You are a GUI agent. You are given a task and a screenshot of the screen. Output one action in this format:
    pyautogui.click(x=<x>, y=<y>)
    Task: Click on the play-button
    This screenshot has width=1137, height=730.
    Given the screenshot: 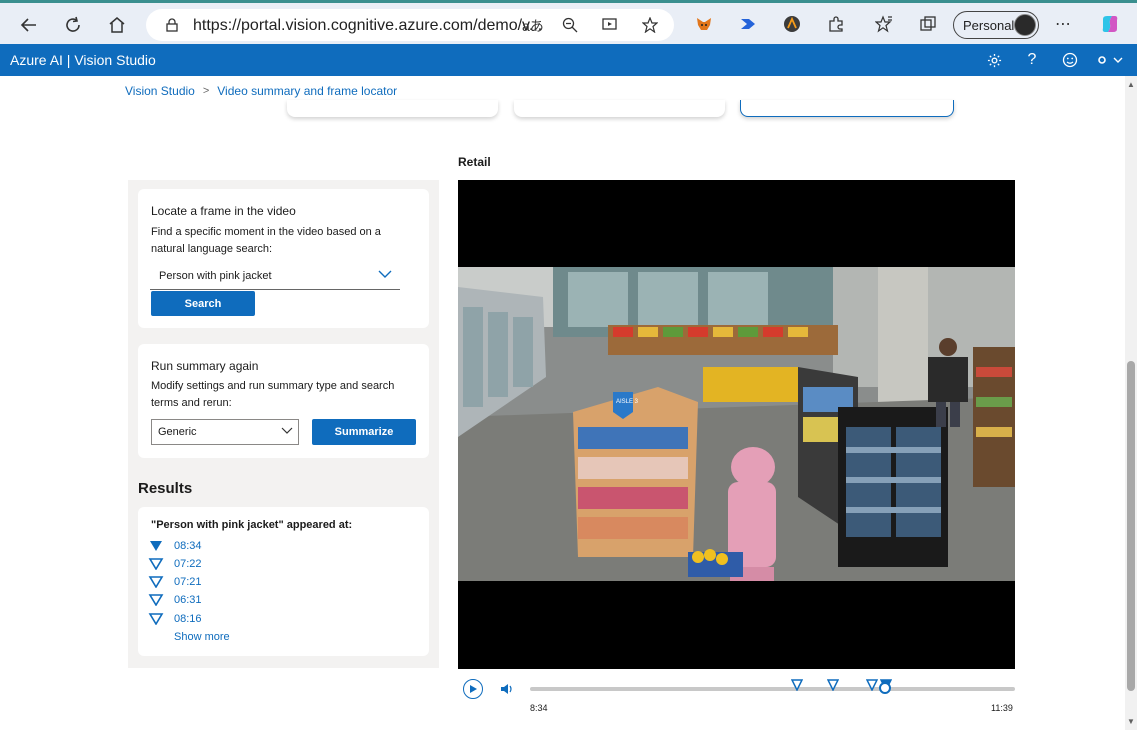 What is the action you would take?
    pyautogui.click(x=473, y=689)
    